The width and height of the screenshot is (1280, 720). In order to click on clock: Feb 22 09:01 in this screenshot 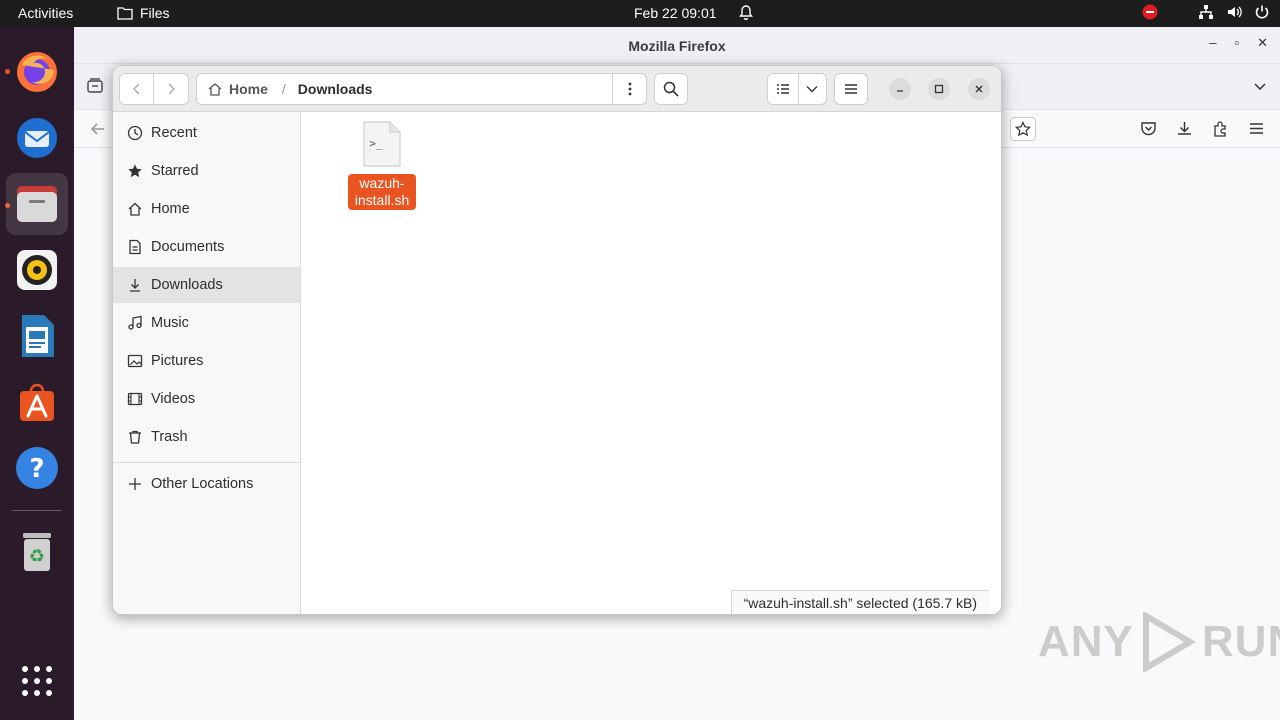, I will do `click(675, 13)`.